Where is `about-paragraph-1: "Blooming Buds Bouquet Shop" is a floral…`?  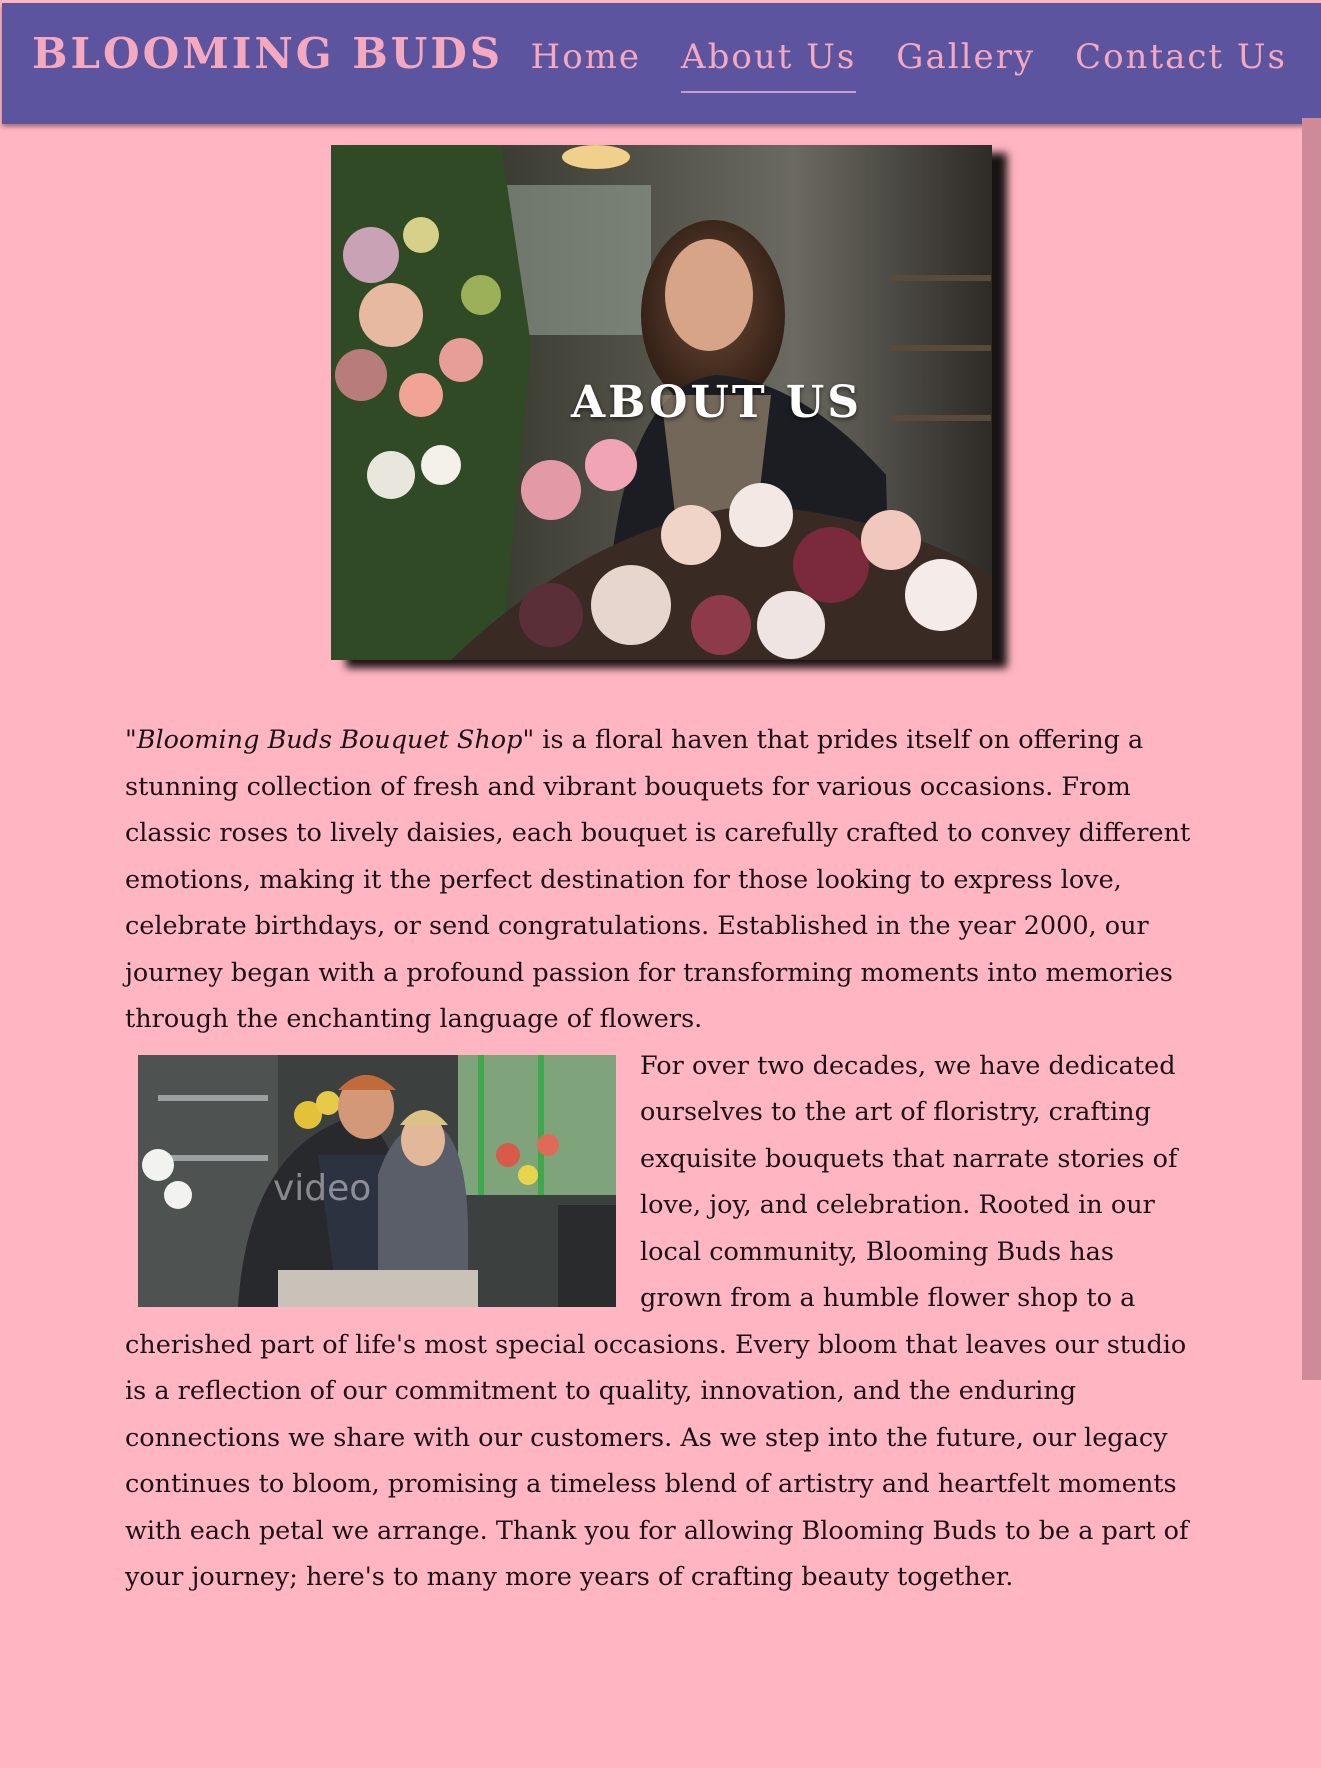
about-paragraph-1: "Blooming Buds Bouquet Shop" is a floral… is located at coordinates (660, 880).